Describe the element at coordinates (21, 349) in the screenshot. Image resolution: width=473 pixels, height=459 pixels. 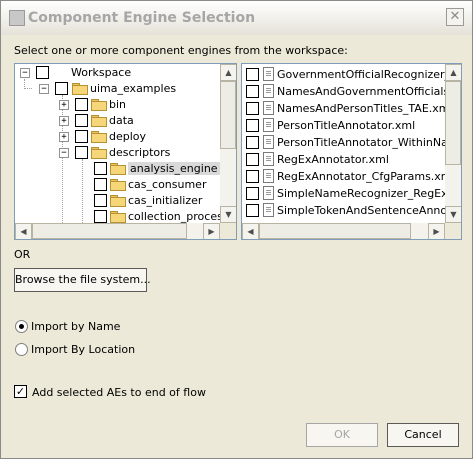
I see `import-by-location-radio` at that location.